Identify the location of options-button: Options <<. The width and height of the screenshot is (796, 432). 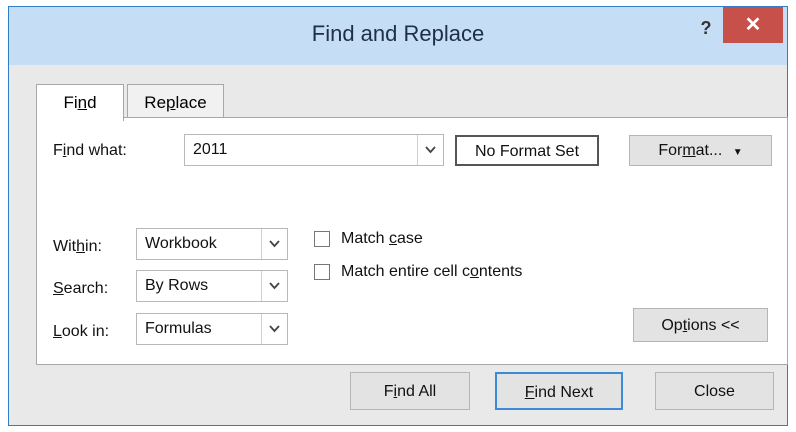
(700, 325).